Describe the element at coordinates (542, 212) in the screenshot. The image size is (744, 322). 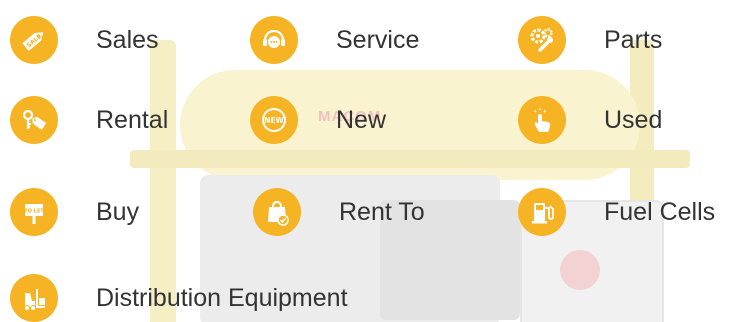
I see `fuel-pump-icon` at that location.